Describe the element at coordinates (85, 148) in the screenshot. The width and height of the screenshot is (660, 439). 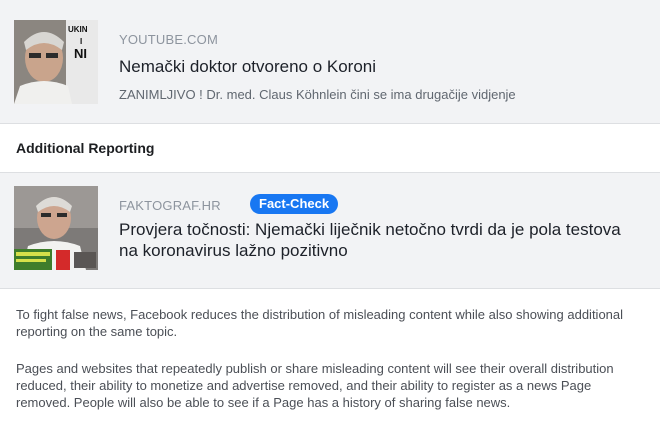
I see `additional-reporting-heading: Additional Reporting` at that location.